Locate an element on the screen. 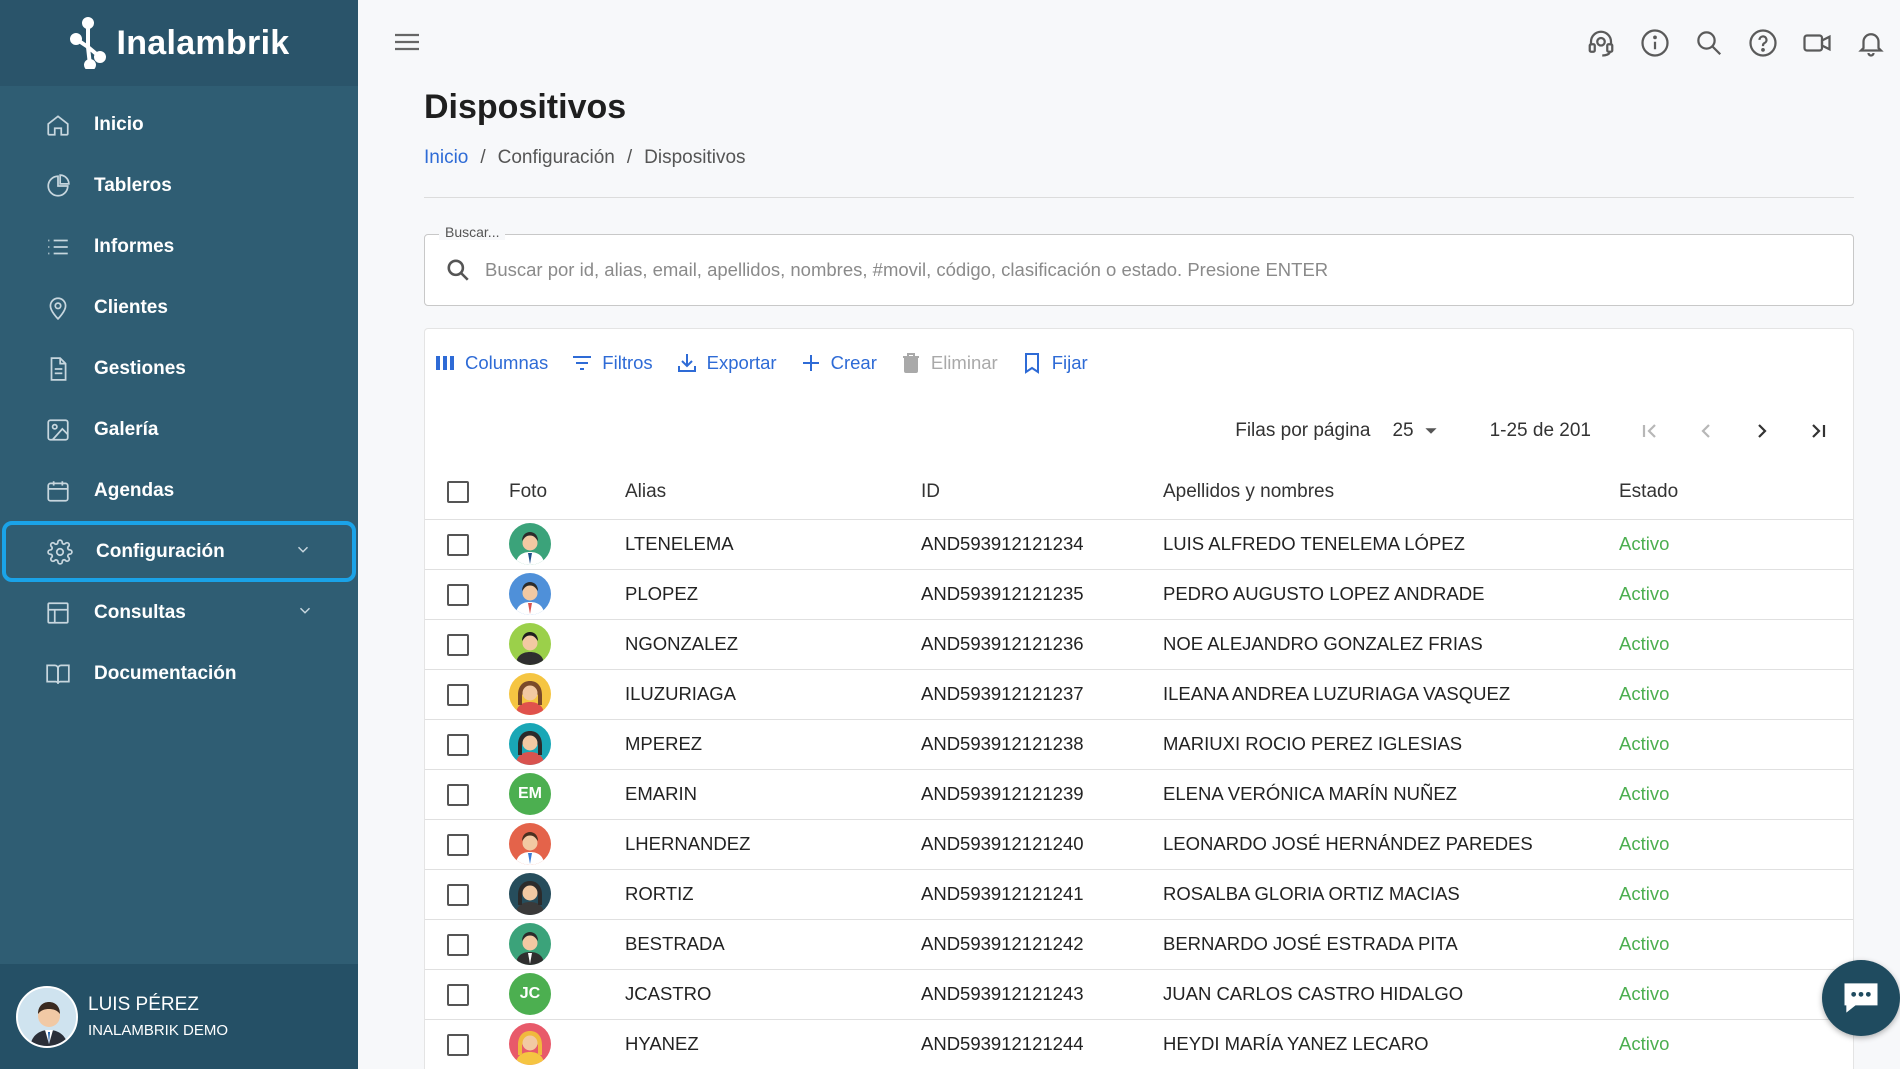  previous-page-button is located at coordinates (1706, 431).